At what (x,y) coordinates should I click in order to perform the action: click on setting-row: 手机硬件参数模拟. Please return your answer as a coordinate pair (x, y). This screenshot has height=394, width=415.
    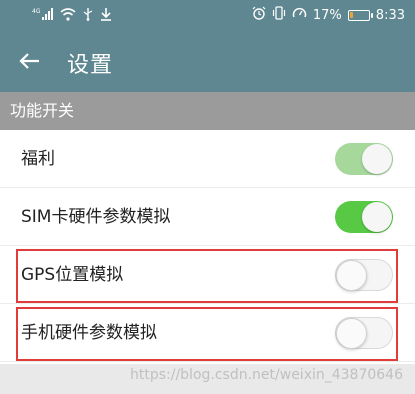
    Looking at the image, I should click on (207, 333).